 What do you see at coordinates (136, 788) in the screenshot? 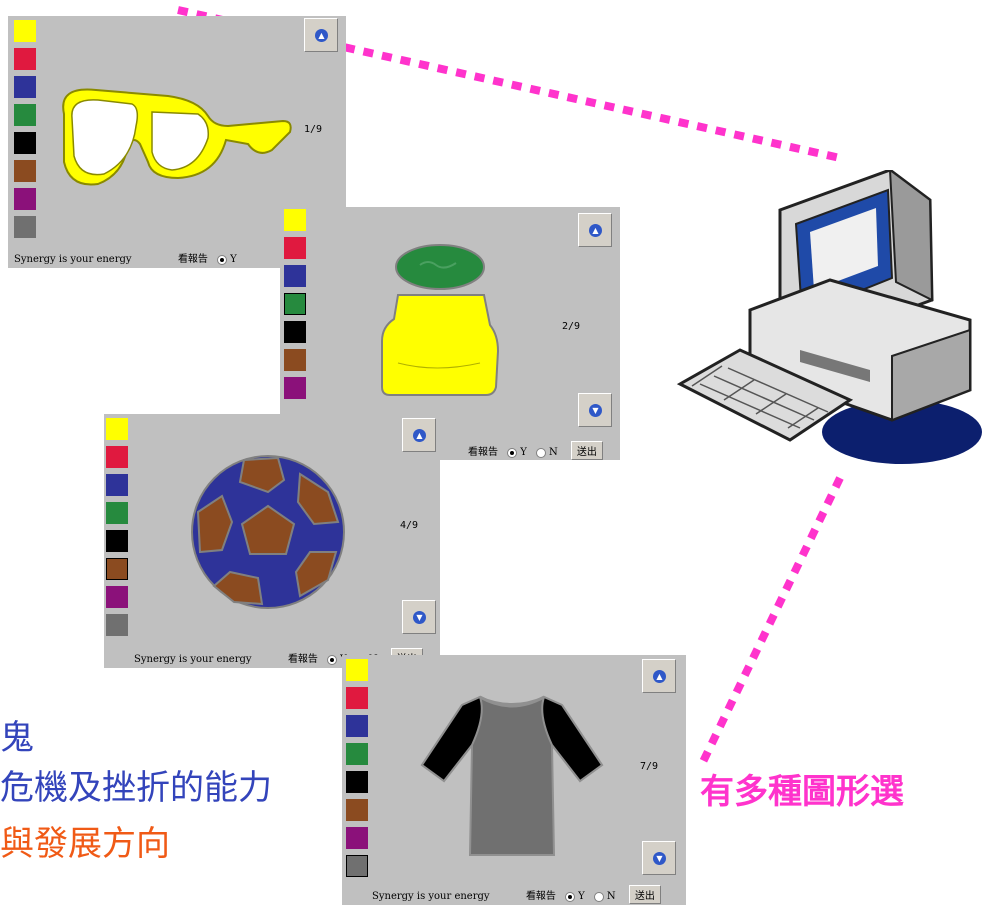
I see `text-line-2: 危機及挫折的能力` at bounding box center [136, 788].